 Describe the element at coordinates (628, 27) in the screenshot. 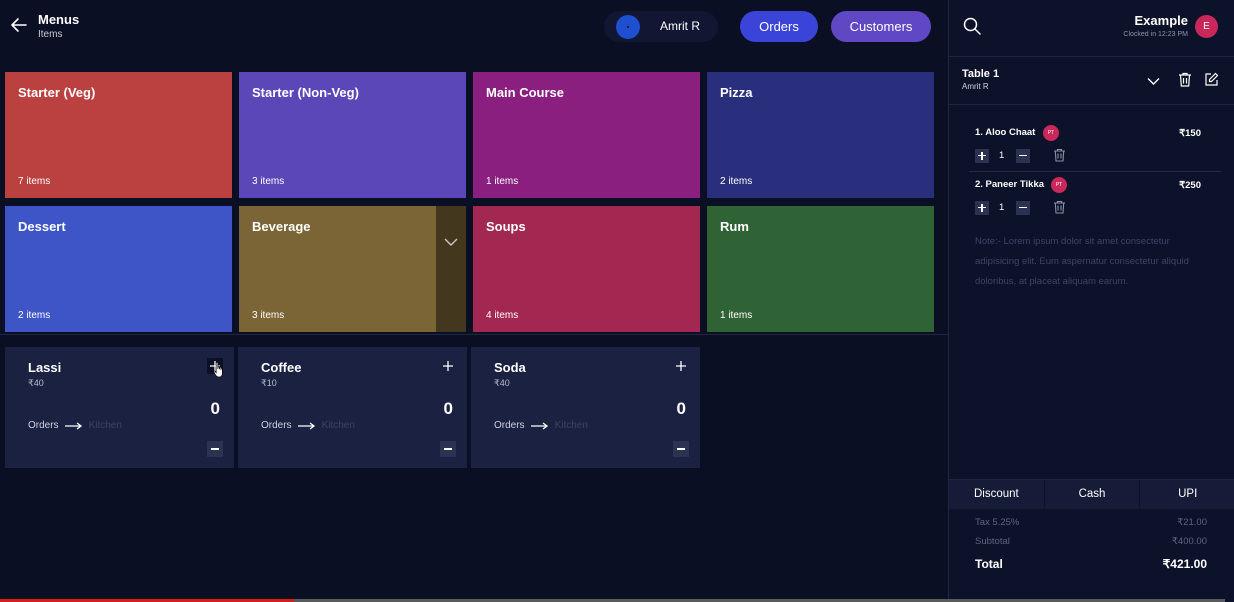

I see `user-avatar` at that location.